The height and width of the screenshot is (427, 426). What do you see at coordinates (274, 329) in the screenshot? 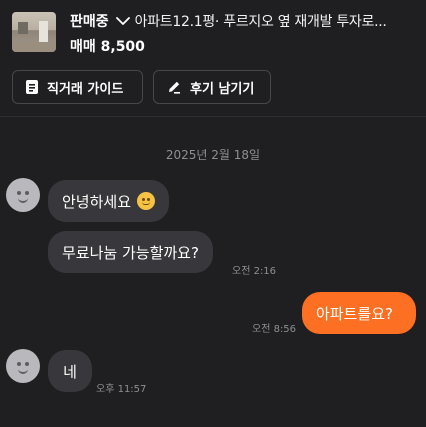
I see `message-time: 오전 8:56` at bounding box center [274, 329].